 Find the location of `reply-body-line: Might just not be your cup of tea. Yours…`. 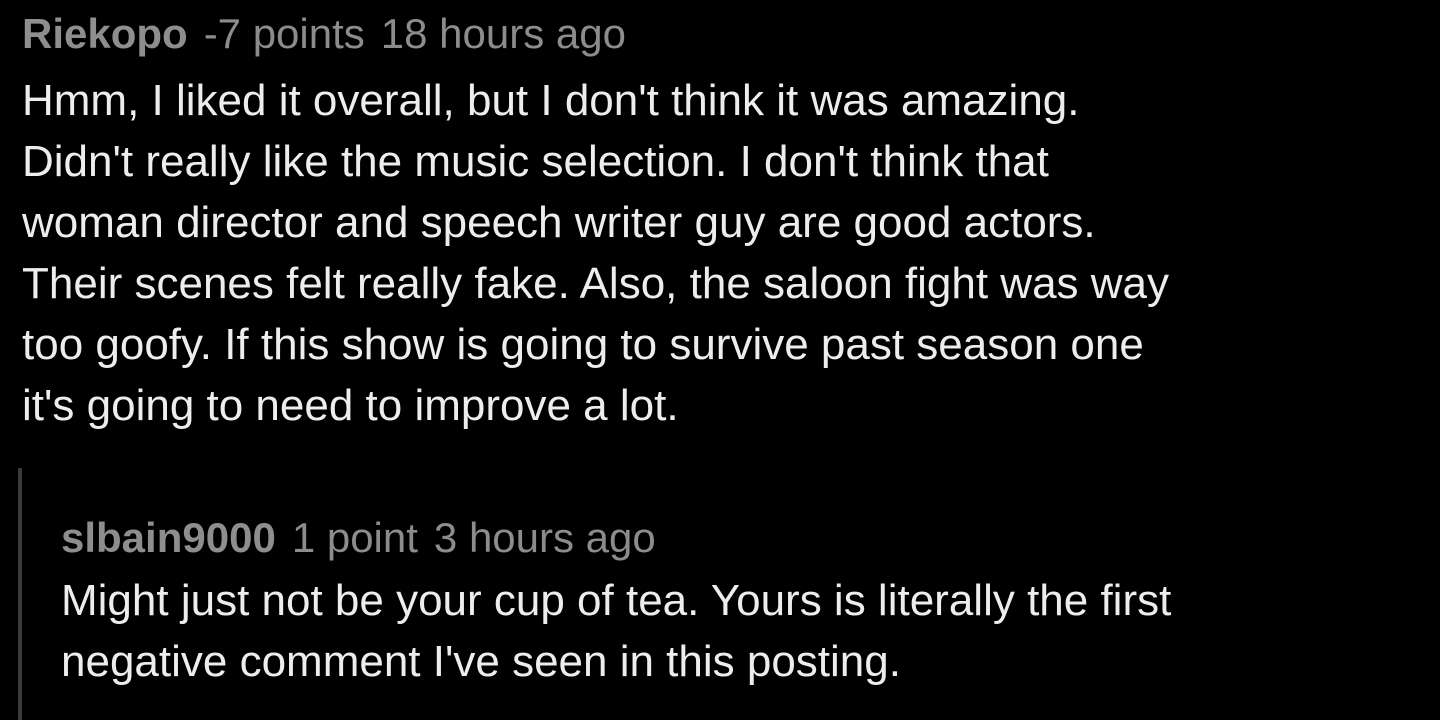

reply-body-line: Might just not be your cup of tea. Yours… is located at coordinates (616, 600).